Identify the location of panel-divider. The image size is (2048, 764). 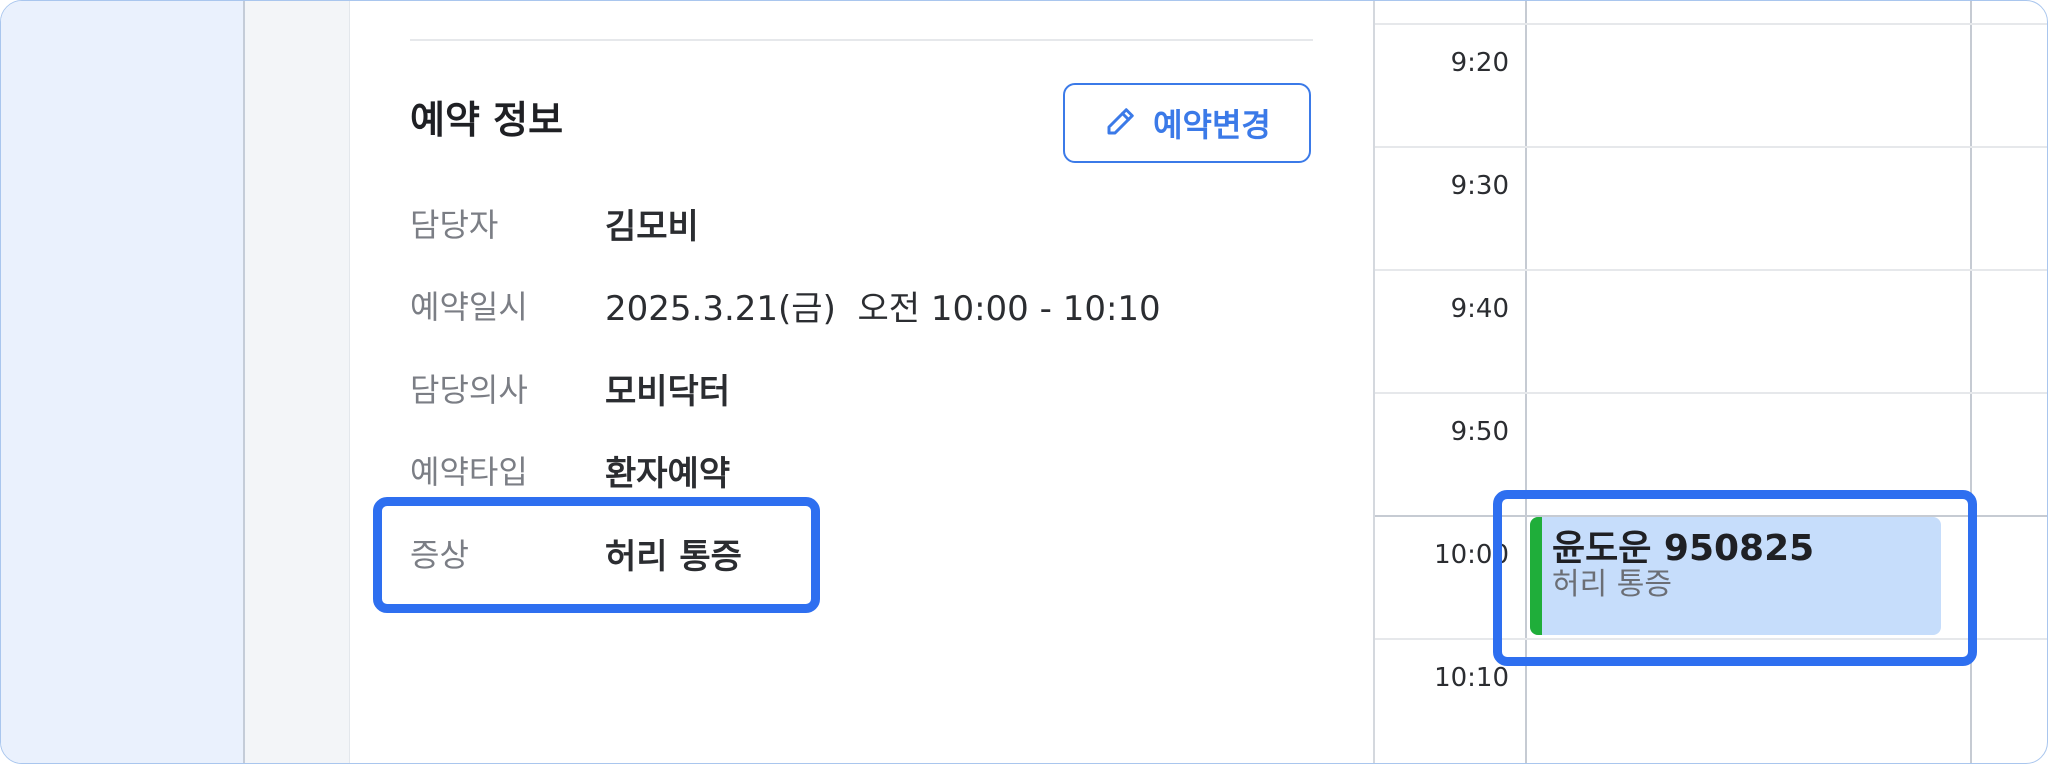
(861, 40).